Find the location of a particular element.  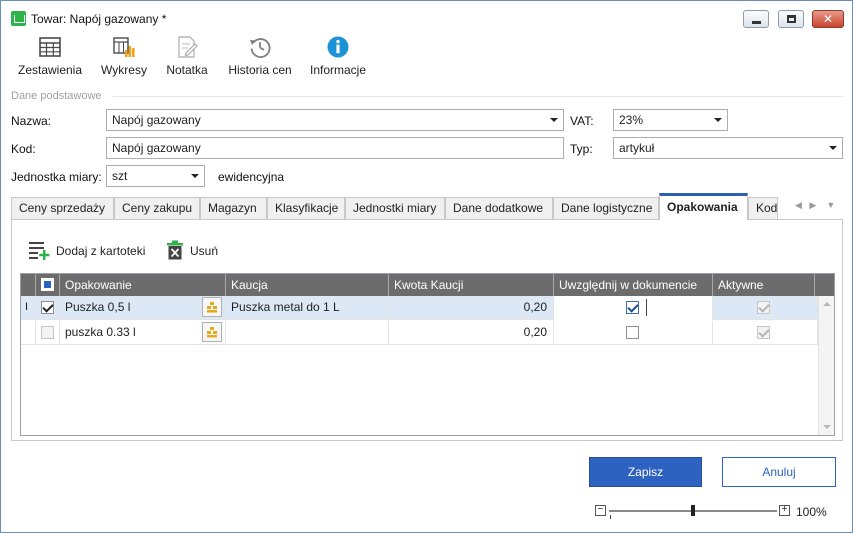

tab-klasyfikacje: Klasyfikacje is located at coordinates (306, 208).